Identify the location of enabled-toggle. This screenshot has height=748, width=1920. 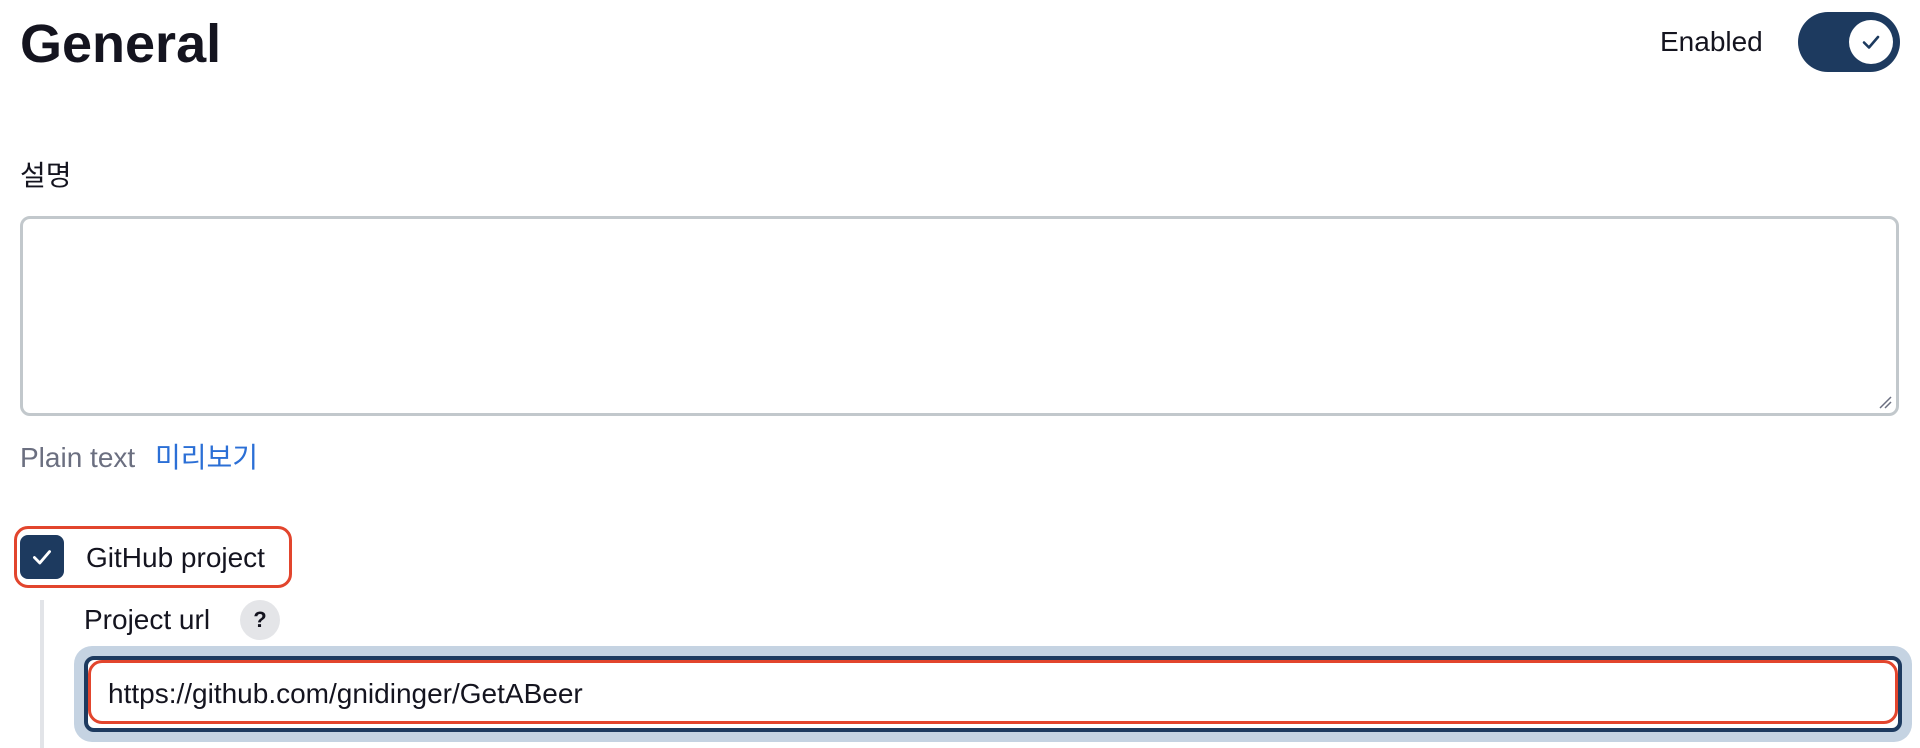
(1849, 42).